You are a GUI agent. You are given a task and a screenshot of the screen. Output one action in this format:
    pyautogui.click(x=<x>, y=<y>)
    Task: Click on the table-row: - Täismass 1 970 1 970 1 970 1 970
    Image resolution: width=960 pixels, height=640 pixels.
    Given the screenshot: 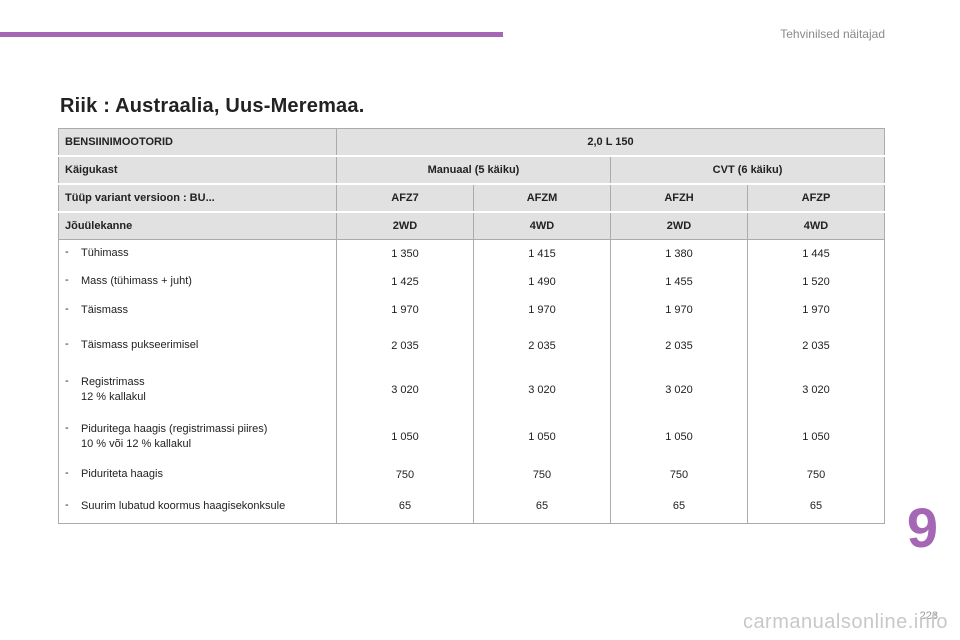 What is the action you would take?
    pyautogui.click(x=472, y=310)
    